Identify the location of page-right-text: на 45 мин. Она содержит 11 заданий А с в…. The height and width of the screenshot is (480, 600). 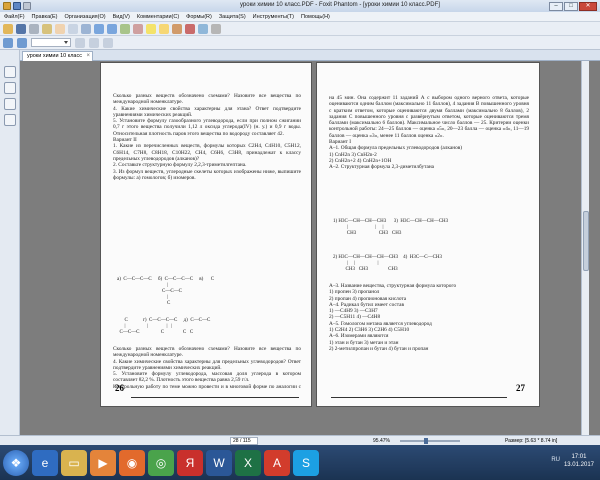
(429, 133).